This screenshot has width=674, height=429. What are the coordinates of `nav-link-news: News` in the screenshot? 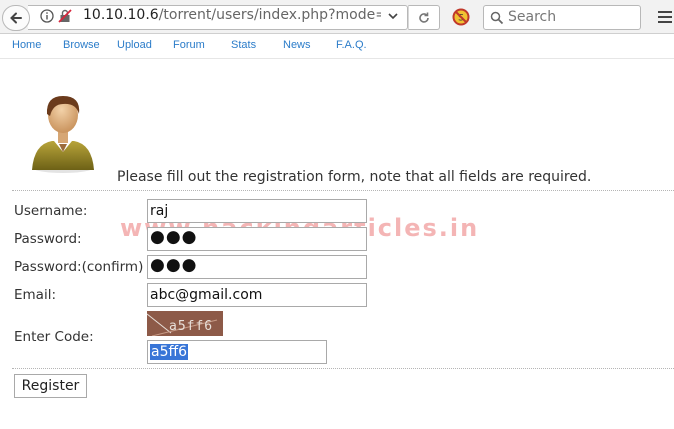 It's located at (297, 45).